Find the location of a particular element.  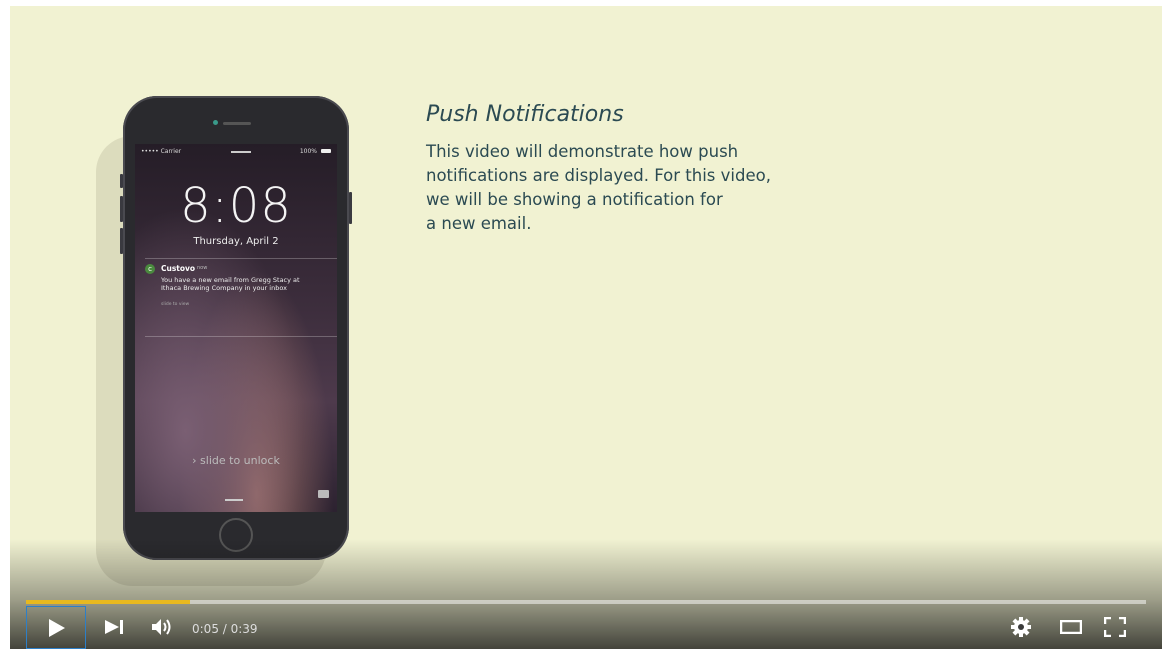

volume-button is located at coordinates (162, 627).